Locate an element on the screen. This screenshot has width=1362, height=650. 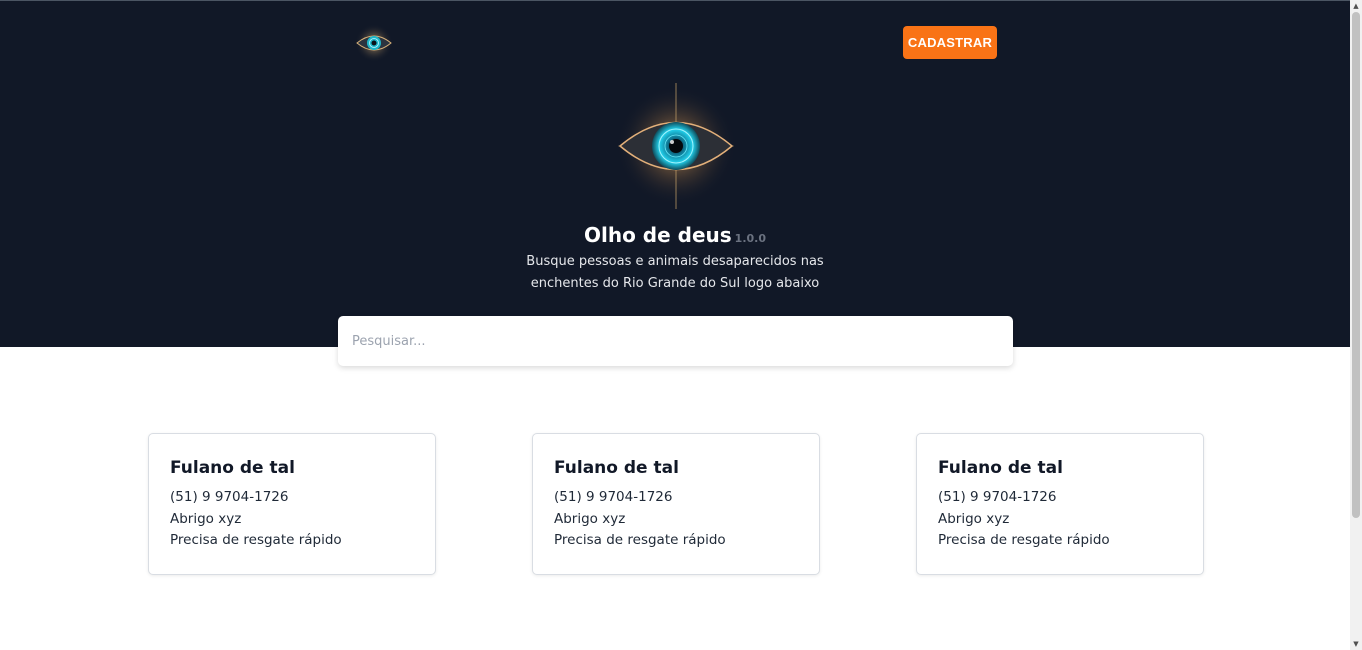
scroll-up-arrow-icon: ▲ is located at coordinates (1356, 6).